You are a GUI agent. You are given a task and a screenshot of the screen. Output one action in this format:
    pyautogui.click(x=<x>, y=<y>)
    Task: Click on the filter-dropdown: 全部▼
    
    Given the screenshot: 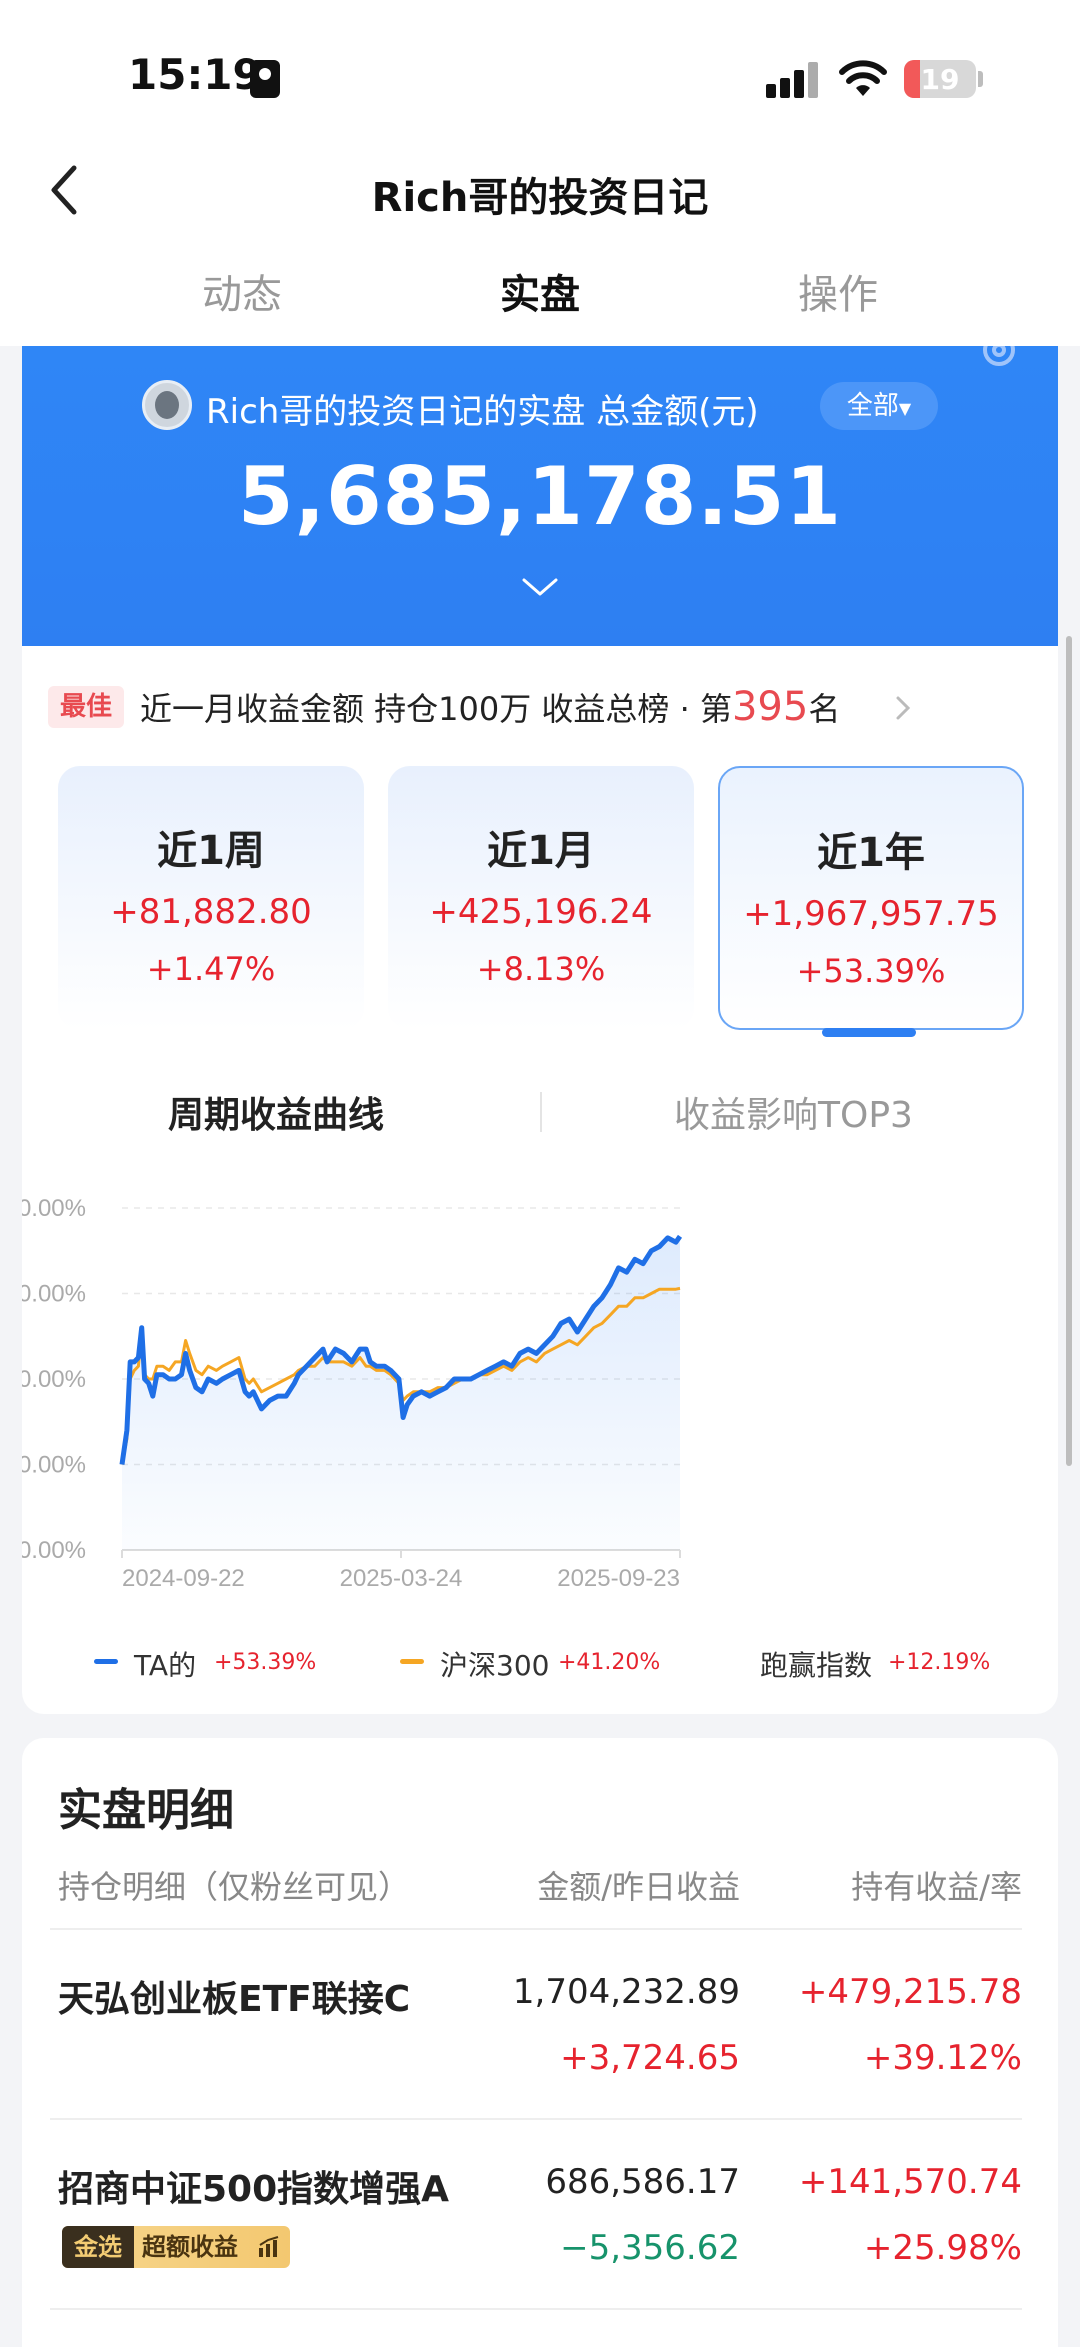 What is the action you would take?
    pyautogui.click(x=879, y=406)
    